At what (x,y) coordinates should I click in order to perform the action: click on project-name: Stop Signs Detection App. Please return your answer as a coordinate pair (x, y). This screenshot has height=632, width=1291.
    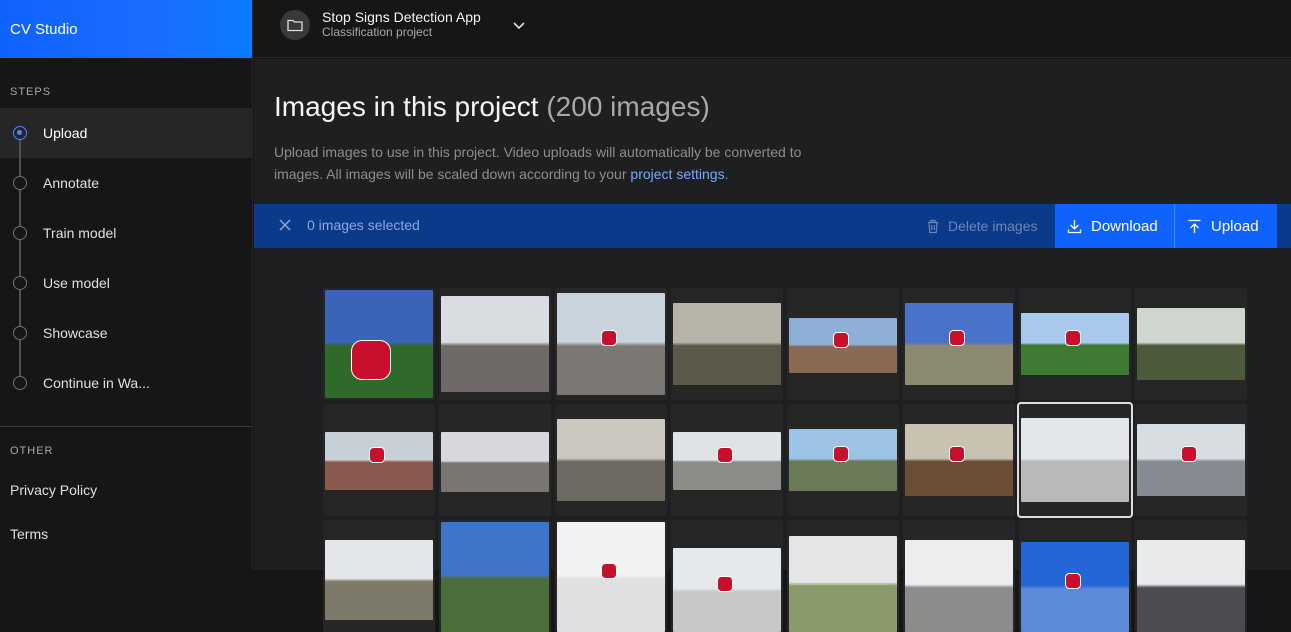
    Looking at the image, I should click on (401, 17).